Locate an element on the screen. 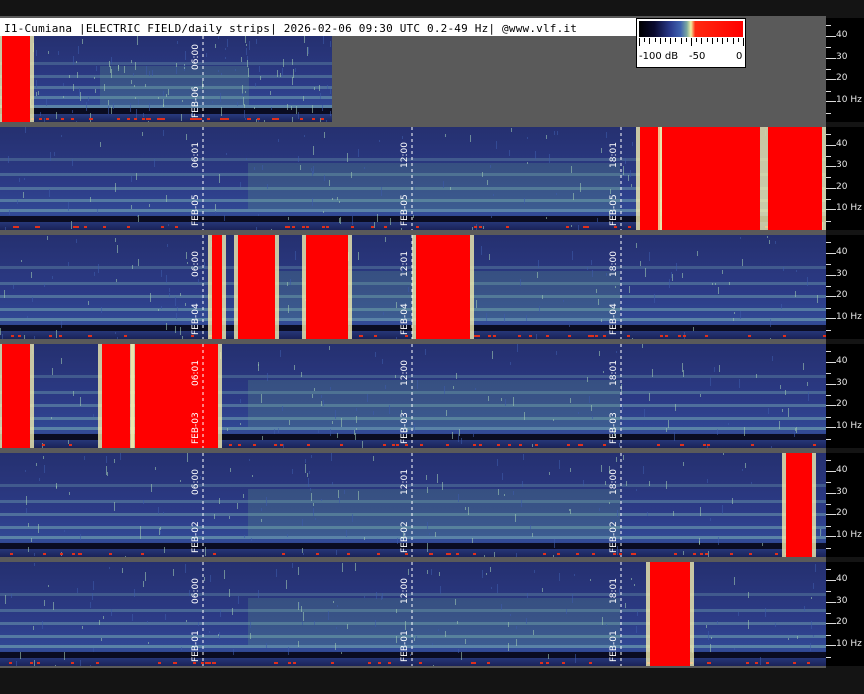 This screenshot has height=694, width=864. frequency-axis: 40 30 20 10 Hz is located at coordinates (845, 287).